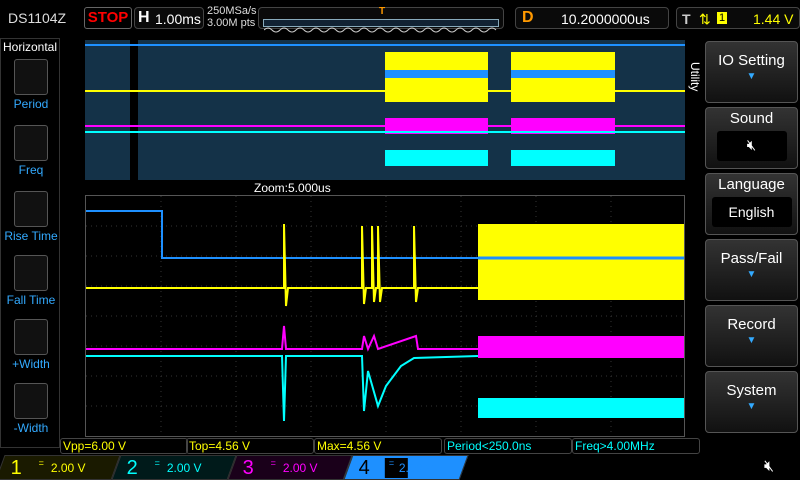  I want to click on language-value: English, so click(751, 212).